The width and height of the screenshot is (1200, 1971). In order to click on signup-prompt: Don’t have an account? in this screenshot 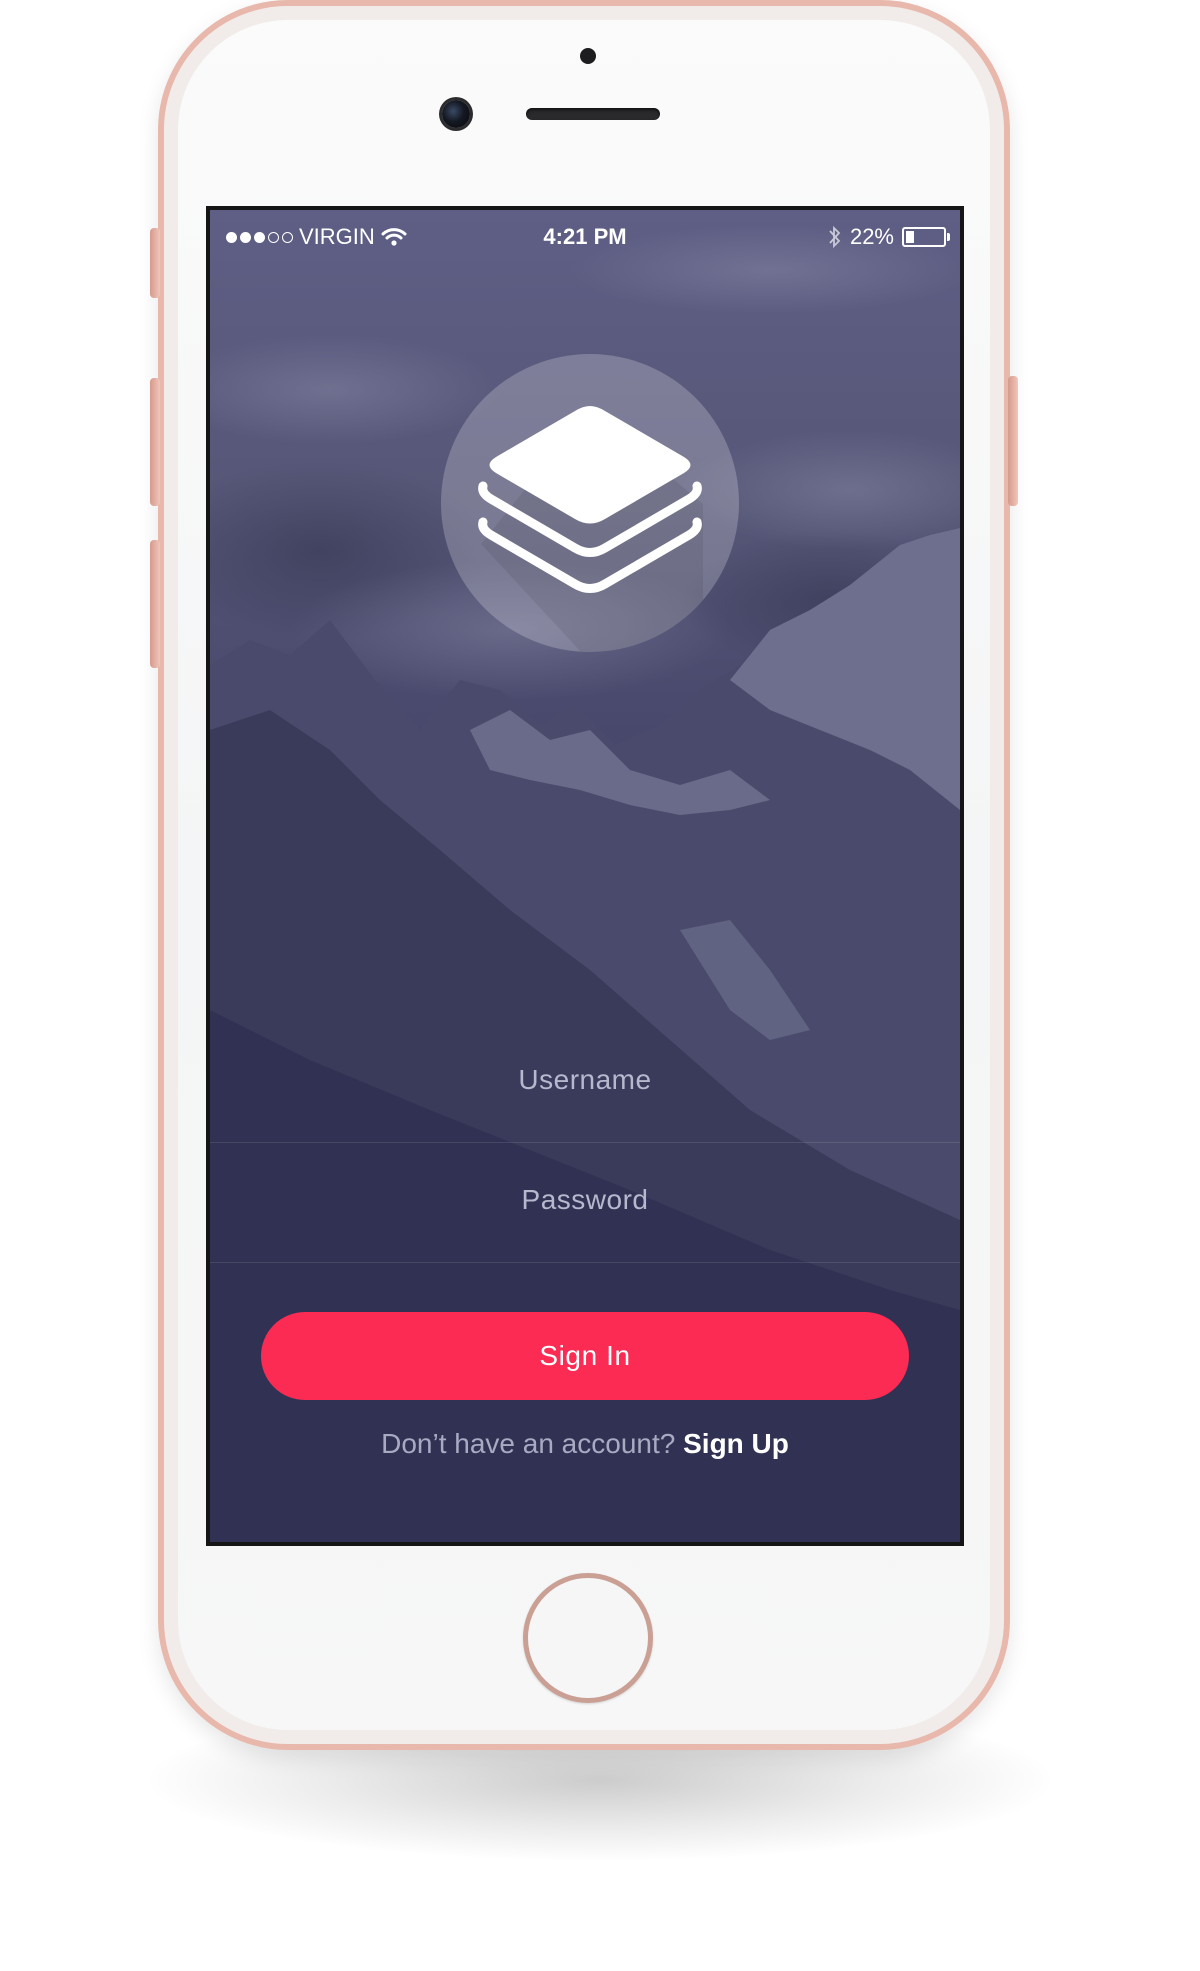, I will do `click(528, 1443)`.